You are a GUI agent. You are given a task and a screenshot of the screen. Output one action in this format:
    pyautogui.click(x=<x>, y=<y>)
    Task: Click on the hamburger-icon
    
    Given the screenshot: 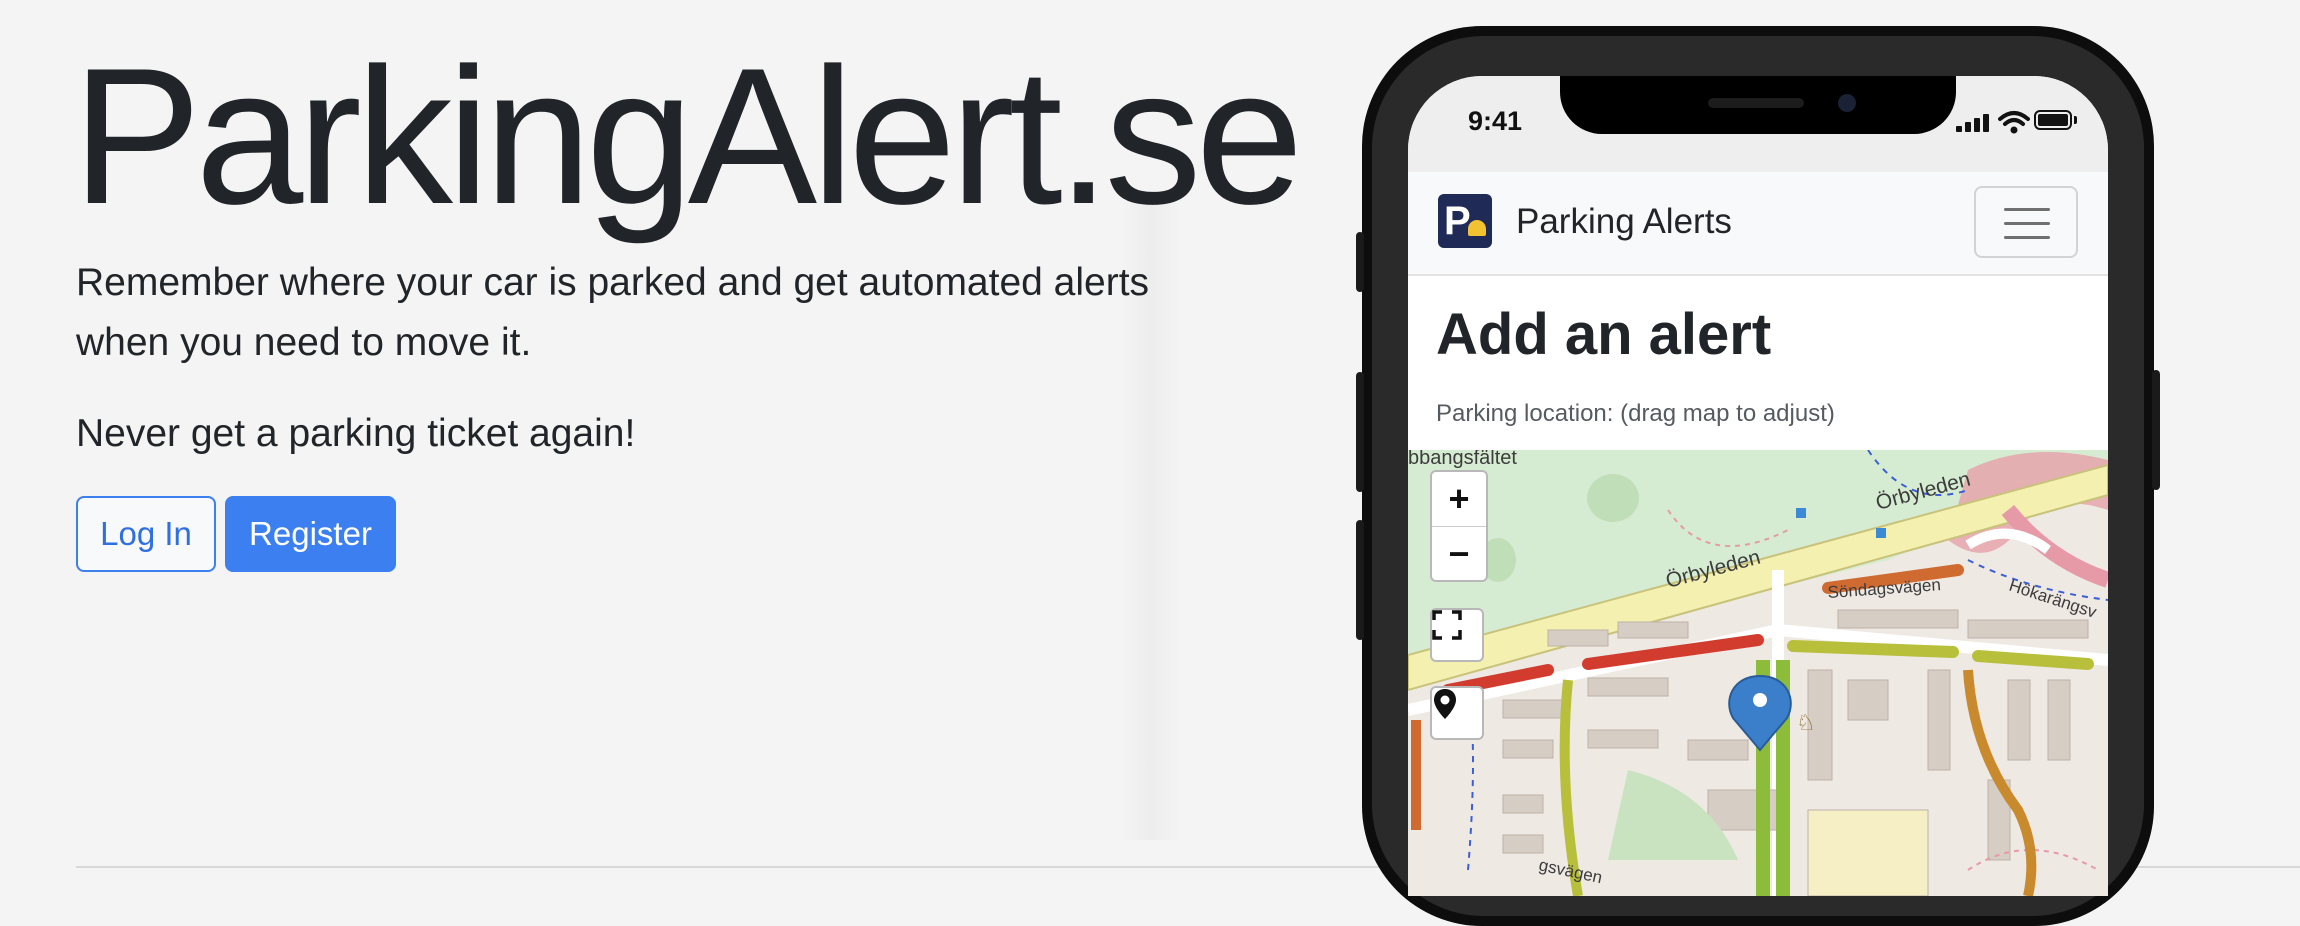 What is the action you would take?
    pyautogui.click(x=2027, y=209)
    